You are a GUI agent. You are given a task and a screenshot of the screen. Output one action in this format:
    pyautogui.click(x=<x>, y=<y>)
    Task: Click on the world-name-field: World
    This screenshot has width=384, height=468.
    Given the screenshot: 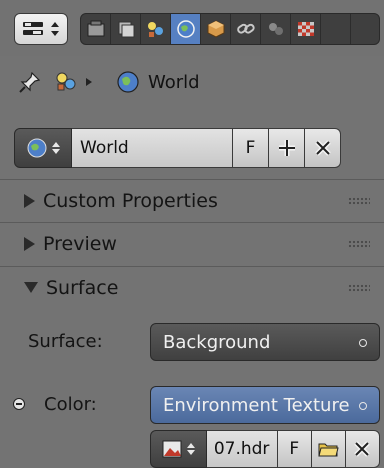 What is the action you would take?
    pyautogui.click(x=152, y=148)
    